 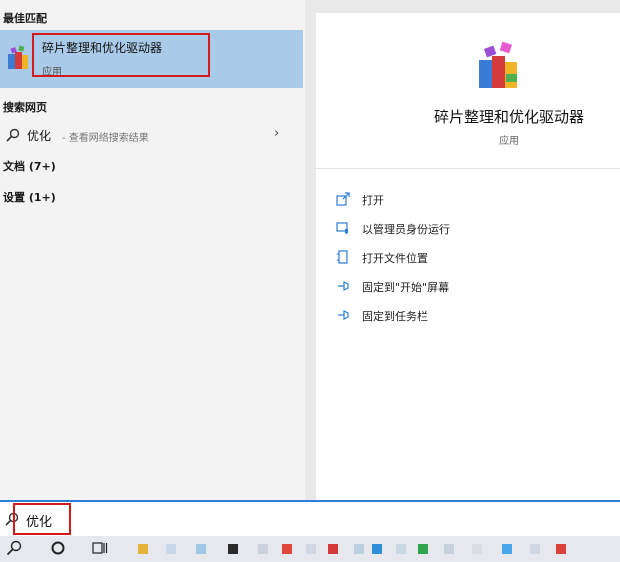 What do you see at coordinates (29, 197) in the screenshot?
I see `settings-heading: 设置 (1+)` at bounding box center [29, 197].